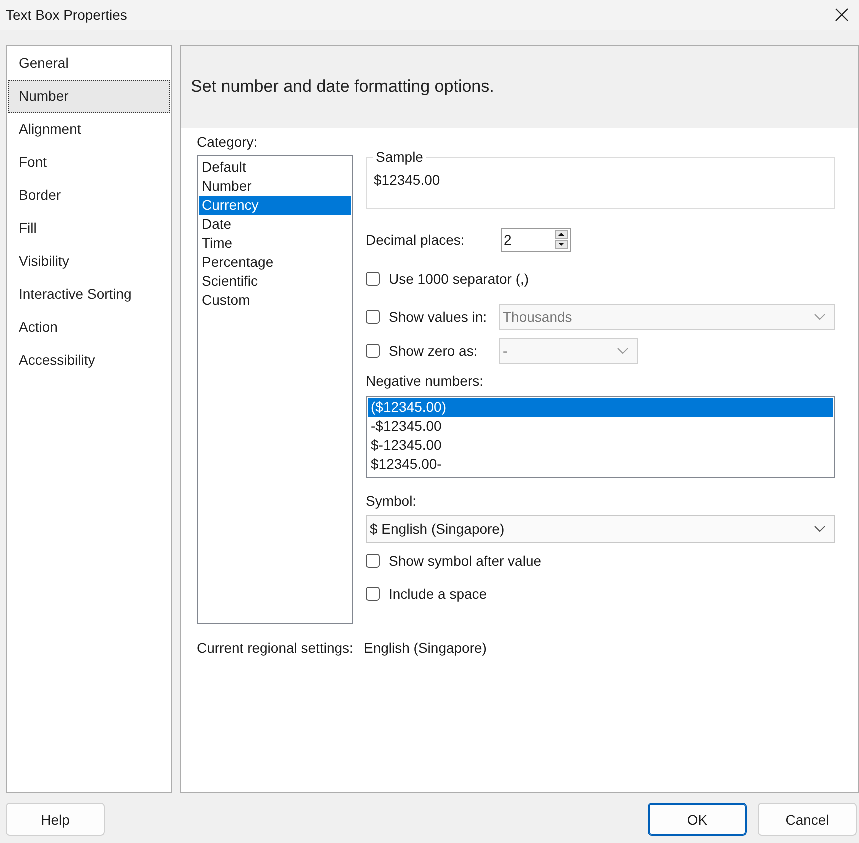 The height and width of the screenshot is (843, 859). Describe the element at coordinates (275, 186) in the screenshot. I see `category-item: Number` at that location.